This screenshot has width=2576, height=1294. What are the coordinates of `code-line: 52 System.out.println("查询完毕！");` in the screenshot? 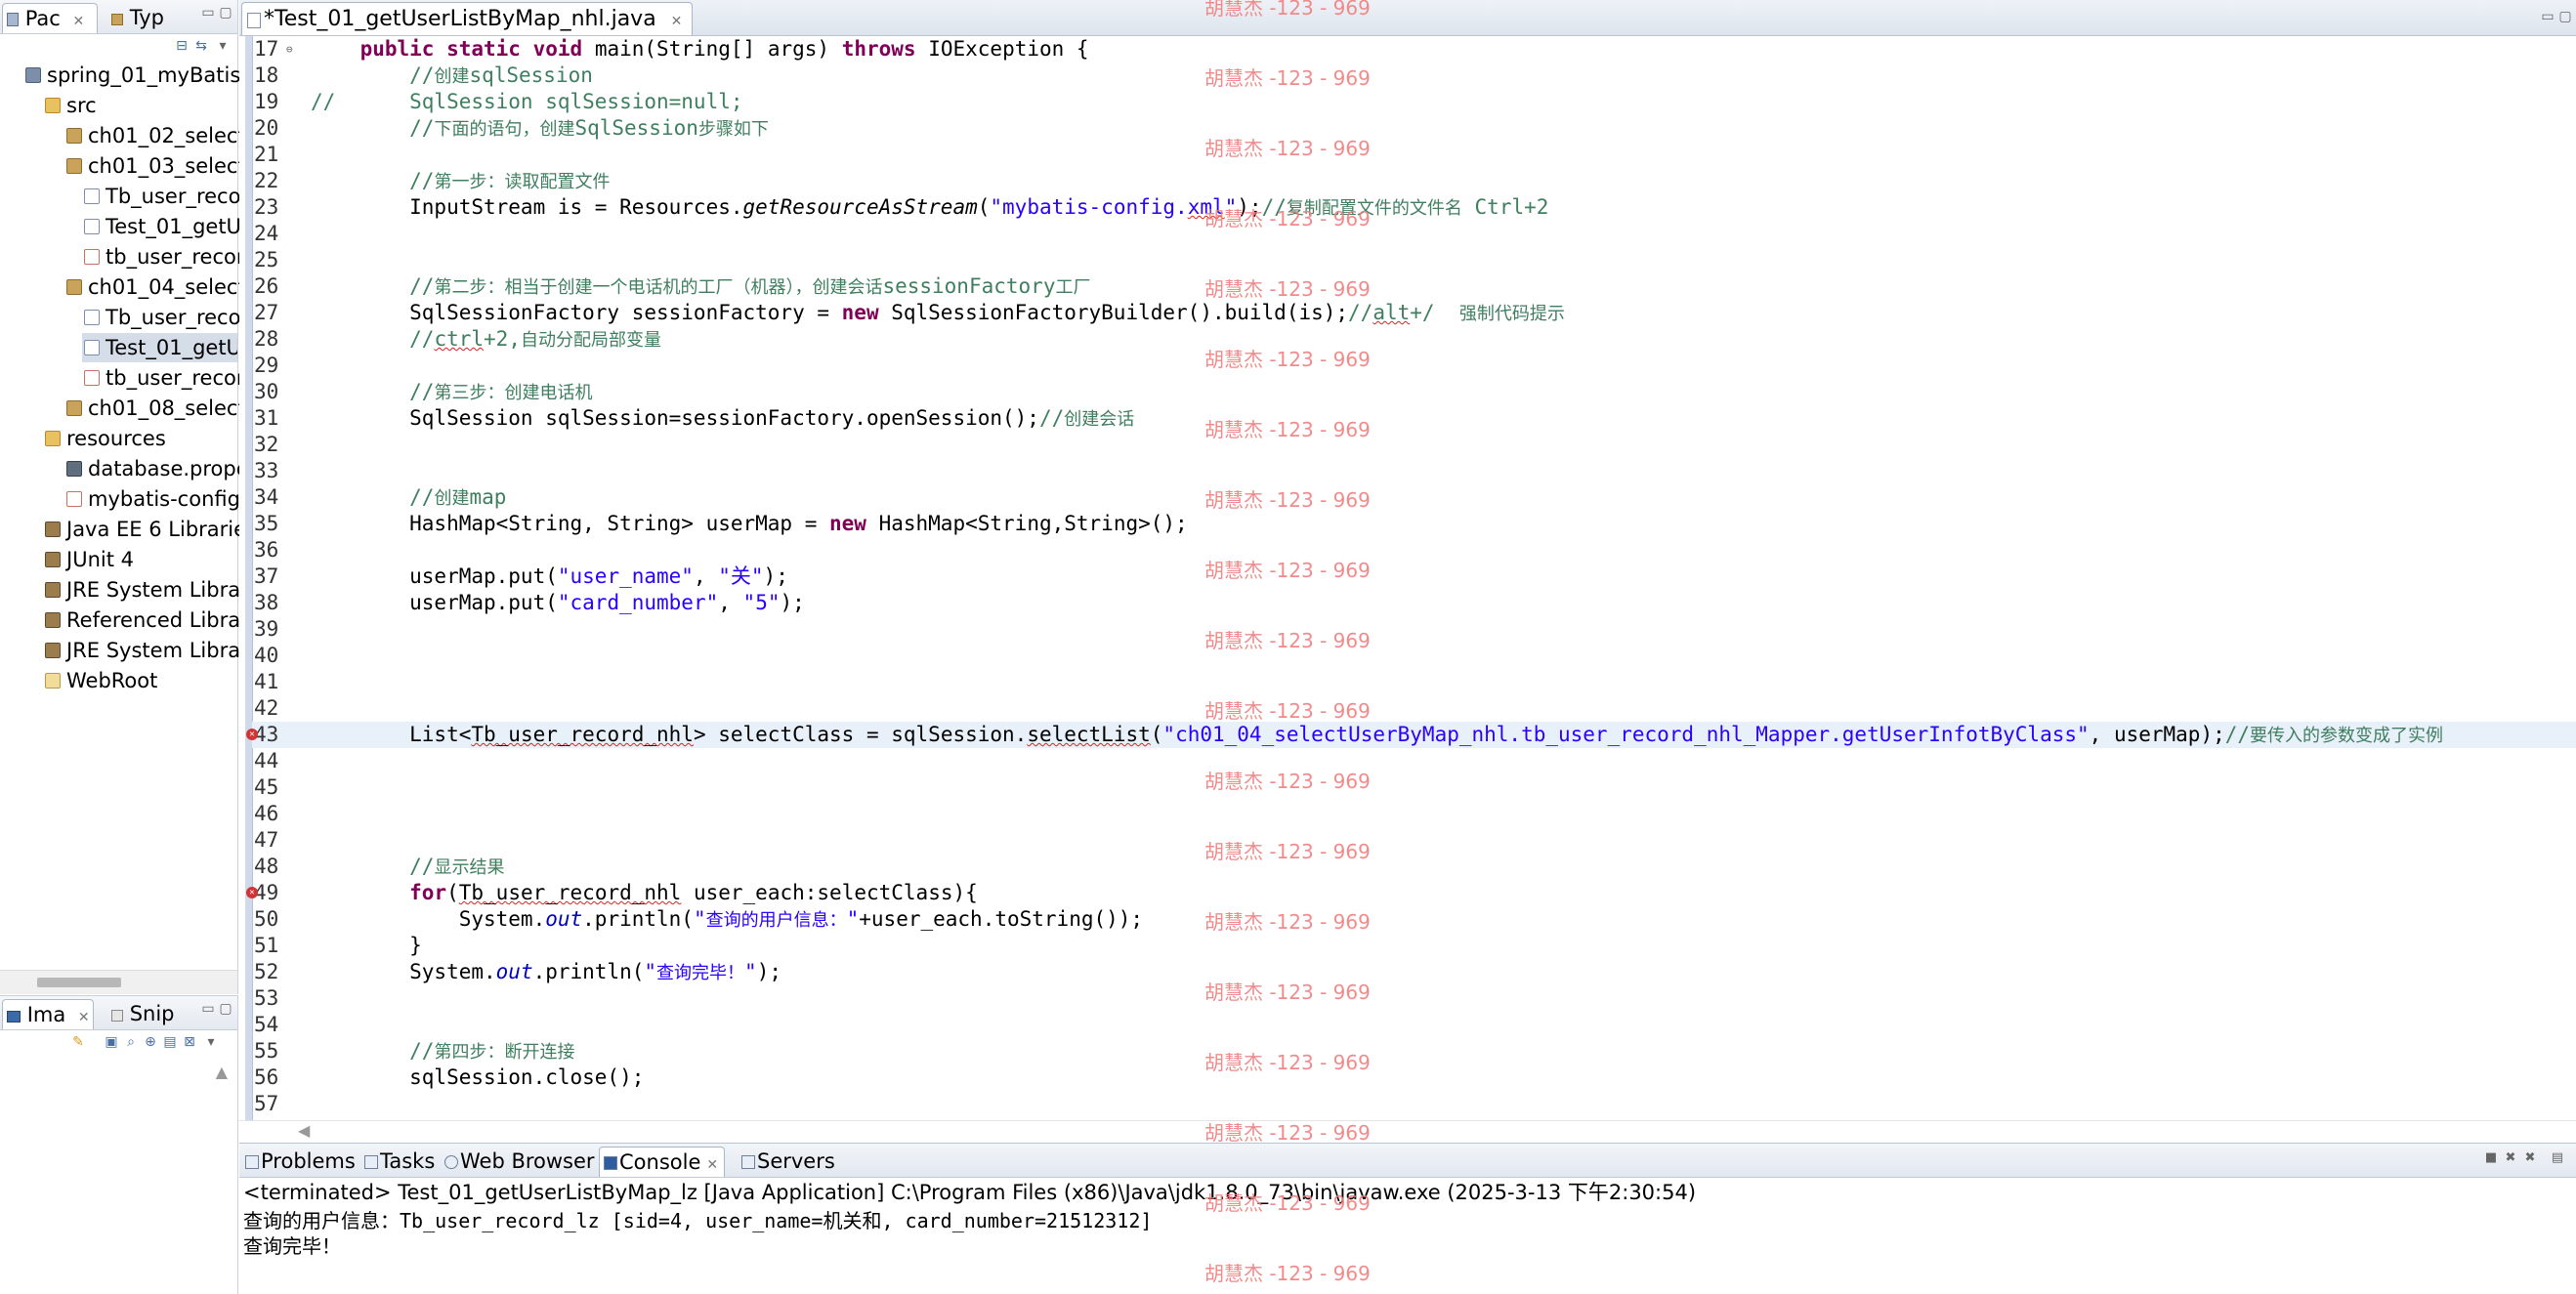 It's located at (1414, 972).